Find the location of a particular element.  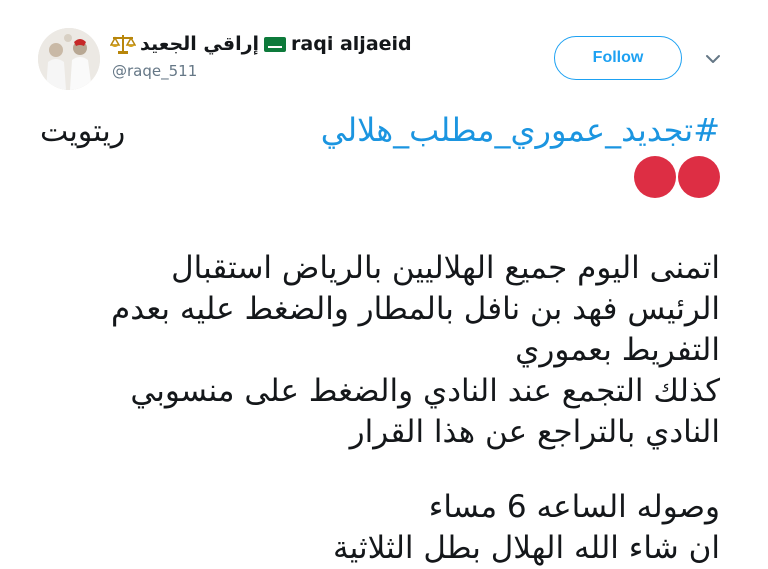

avatar-image is located at coordinates (69, 59).